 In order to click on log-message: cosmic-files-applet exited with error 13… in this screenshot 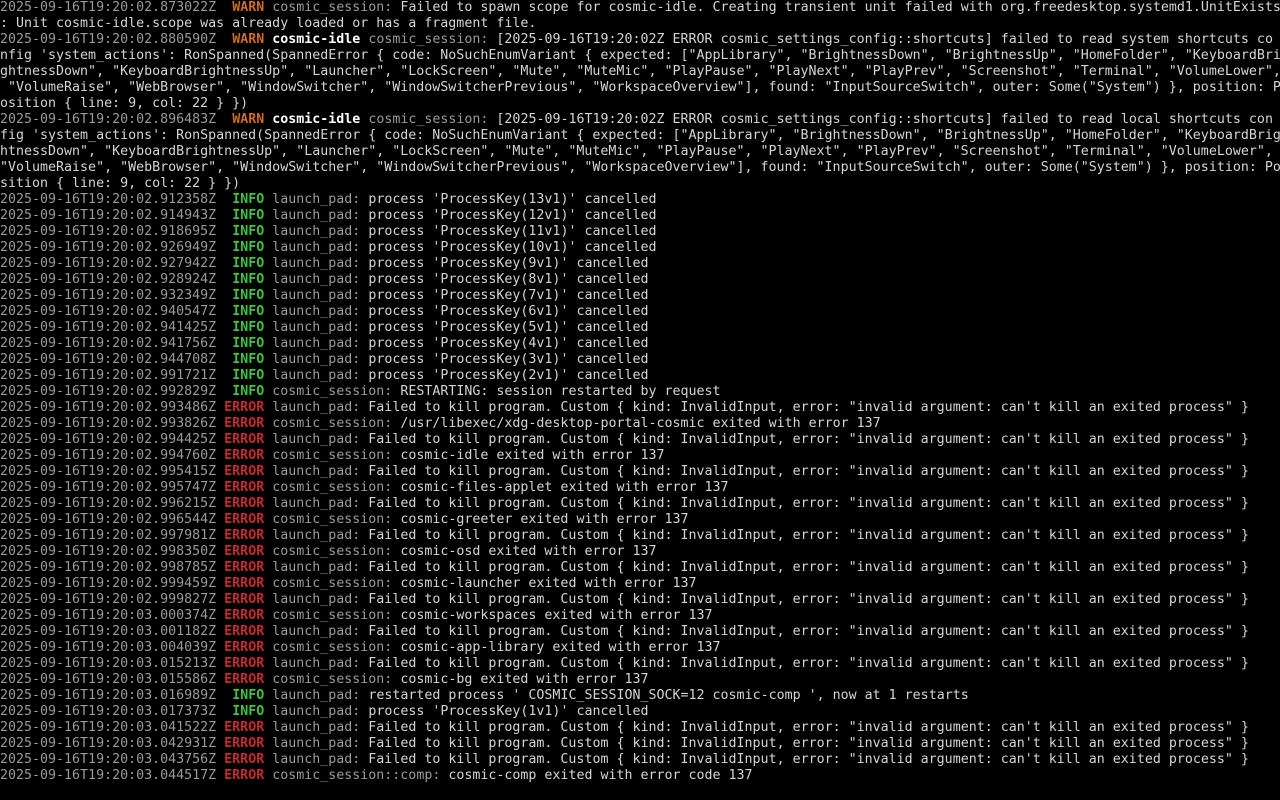, I will do `click(564, 487)`.